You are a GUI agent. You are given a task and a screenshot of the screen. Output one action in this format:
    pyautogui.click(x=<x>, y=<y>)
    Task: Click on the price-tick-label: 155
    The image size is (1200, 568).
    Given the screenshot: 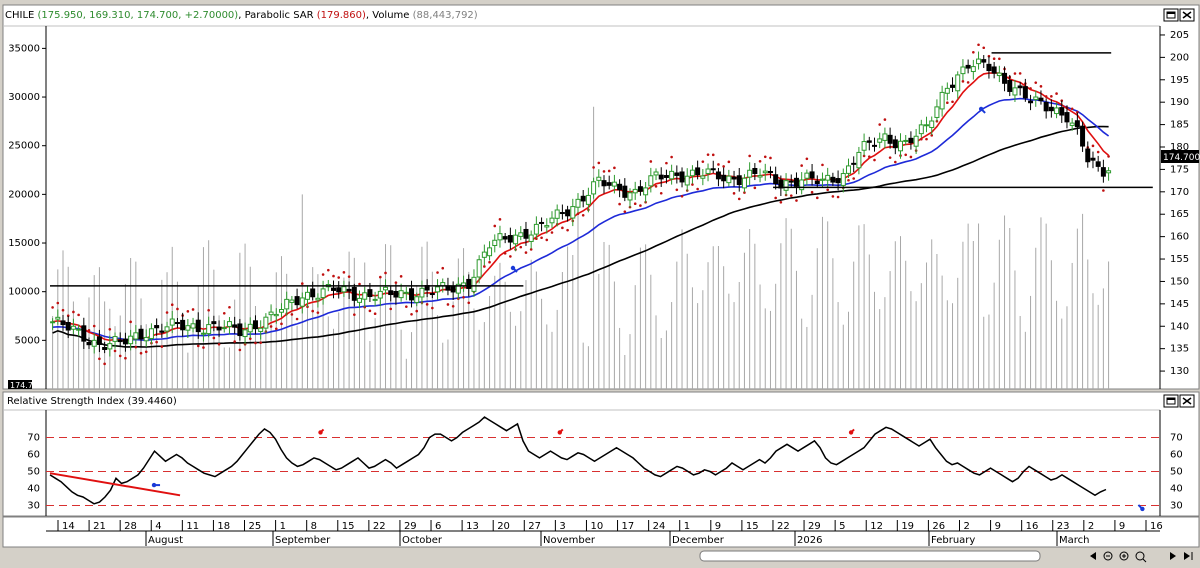 What is the action you would take?
    pyautogui.click(x=1179, y=259)
    